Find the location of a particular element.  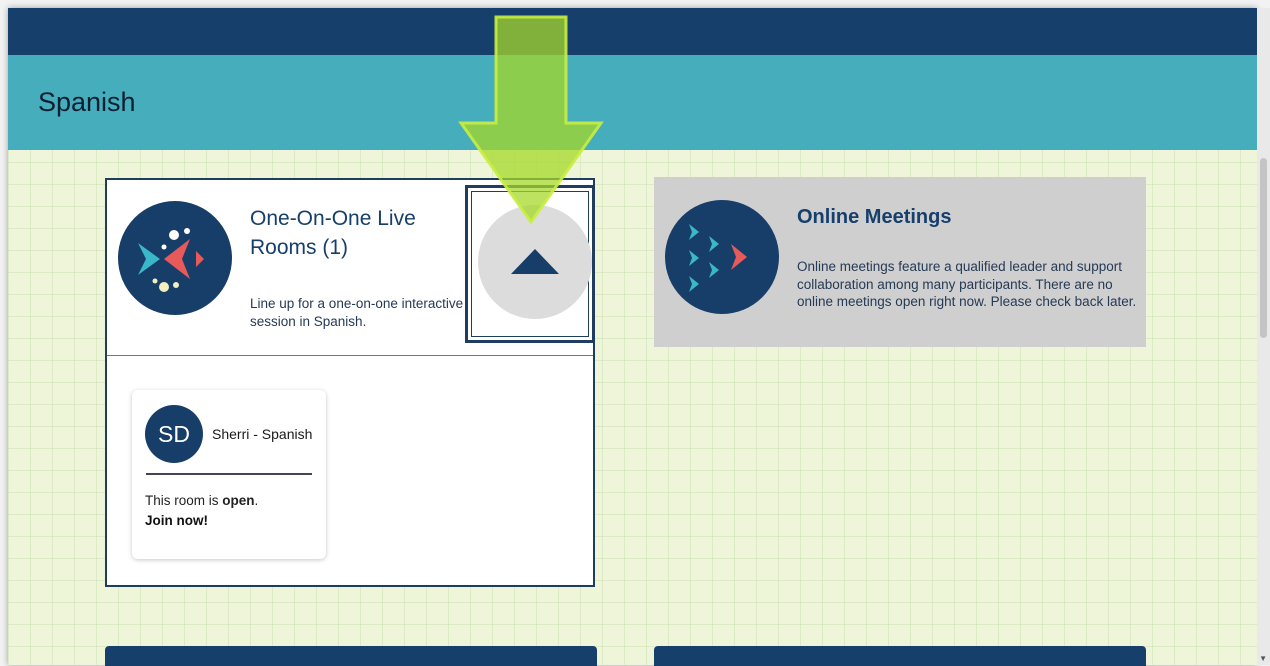

room-status: This room is open. is located at coordinates (202, 500).